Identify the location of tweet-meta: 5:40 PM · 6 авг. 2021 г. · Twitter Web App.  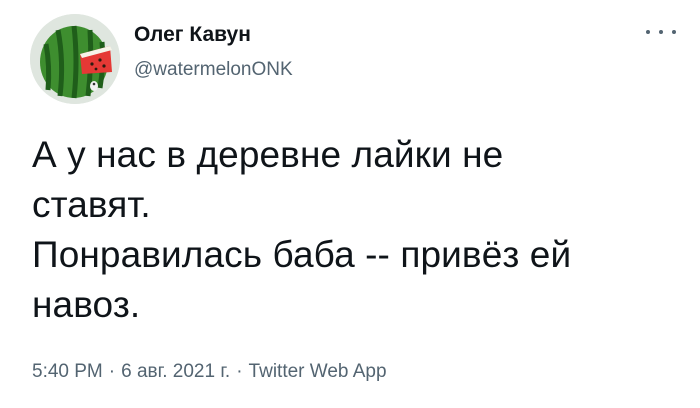
(209, 372).